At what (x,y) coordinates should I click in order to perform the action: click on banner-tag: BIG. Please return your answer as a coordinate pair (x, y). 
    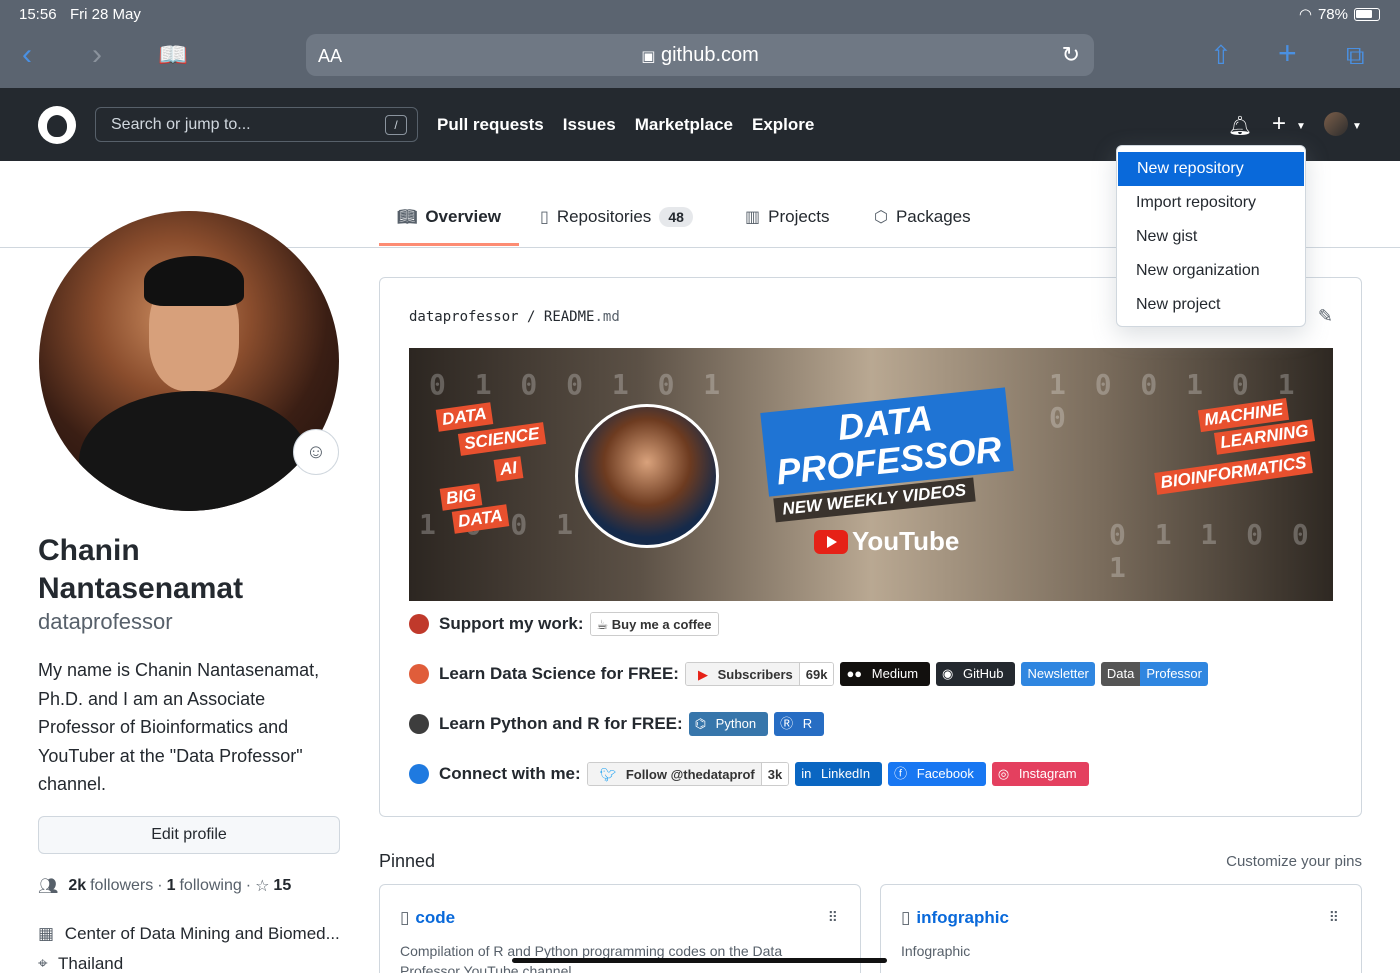
    Looking at the image, I should click on (461, 497).